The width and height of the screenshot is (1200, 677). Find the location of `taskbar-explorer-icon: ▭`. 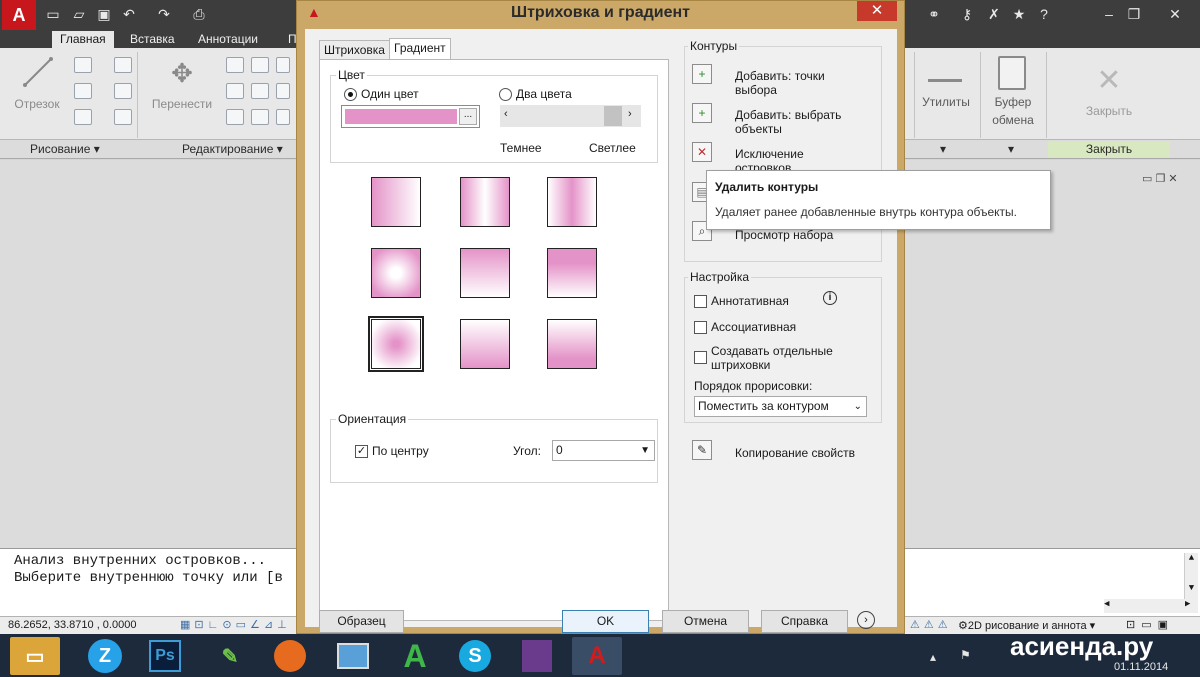

taskbar-explorer-icon: ▭ is located at coordinates (35, 656).